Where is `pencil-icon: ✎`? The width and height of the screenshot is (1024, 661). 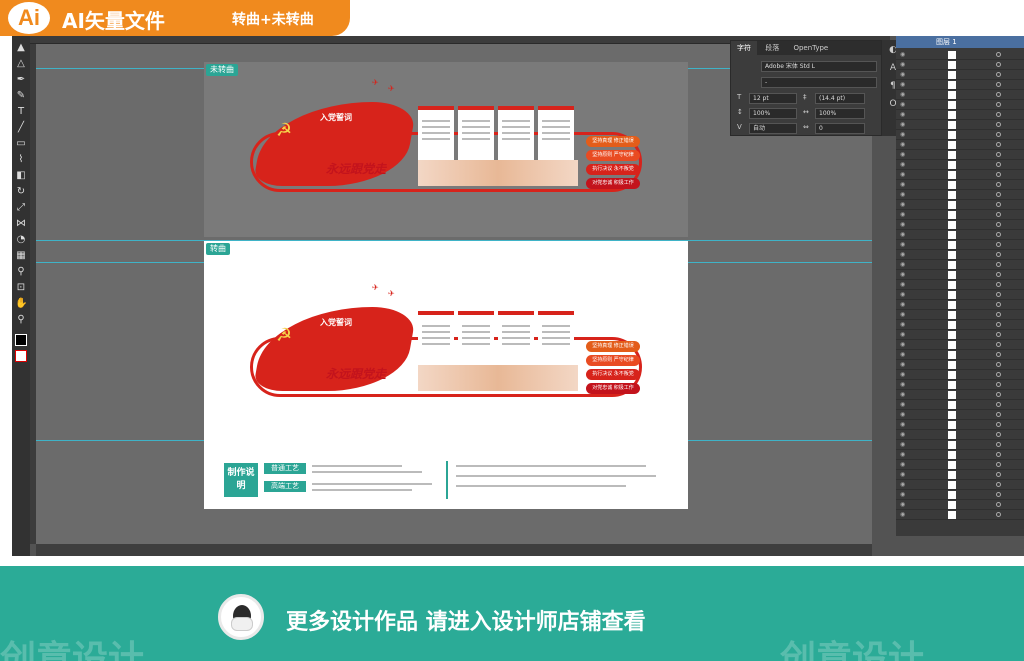
pencil-icon: ✎ is located at coordinates (21, 96).